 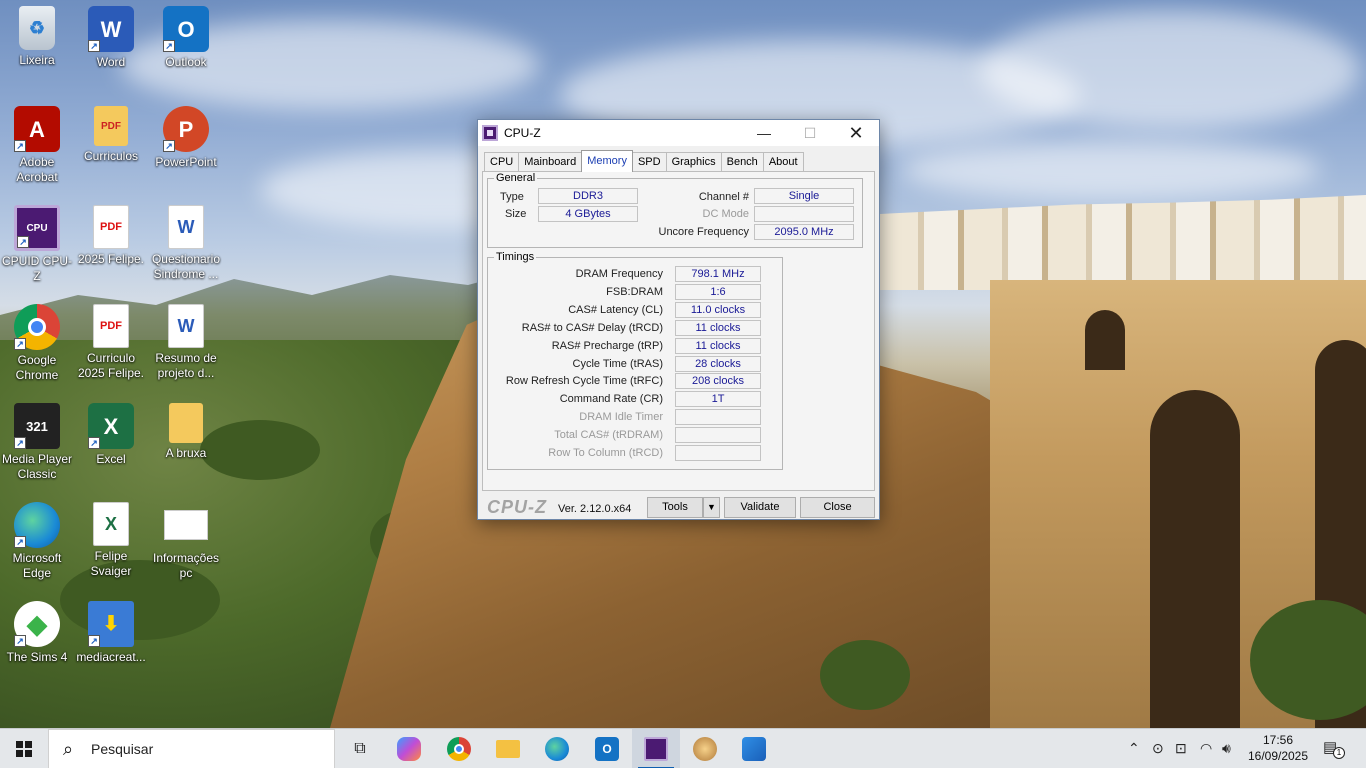 What do you see at coordinates (607, 345) in the screenshot?
I see `timing-label: RAS# Precharge (tRP)` at bounding box center [607, 345].